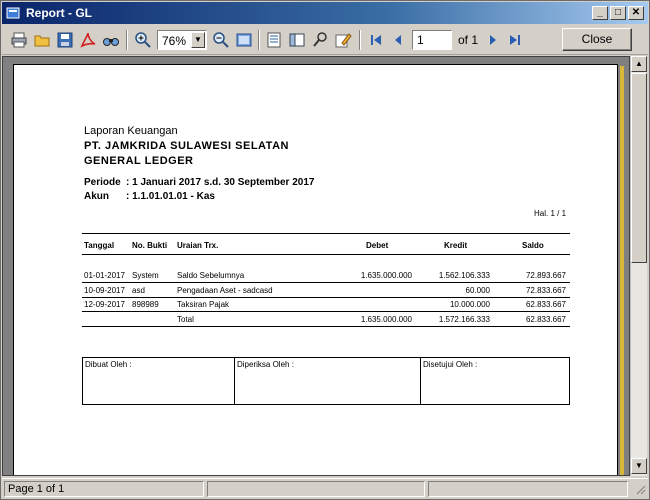 The width and height of the screenshot is (650, 500). I want to click on row-1-uraian: Saldo Sebelumnya, so click(211, 275).